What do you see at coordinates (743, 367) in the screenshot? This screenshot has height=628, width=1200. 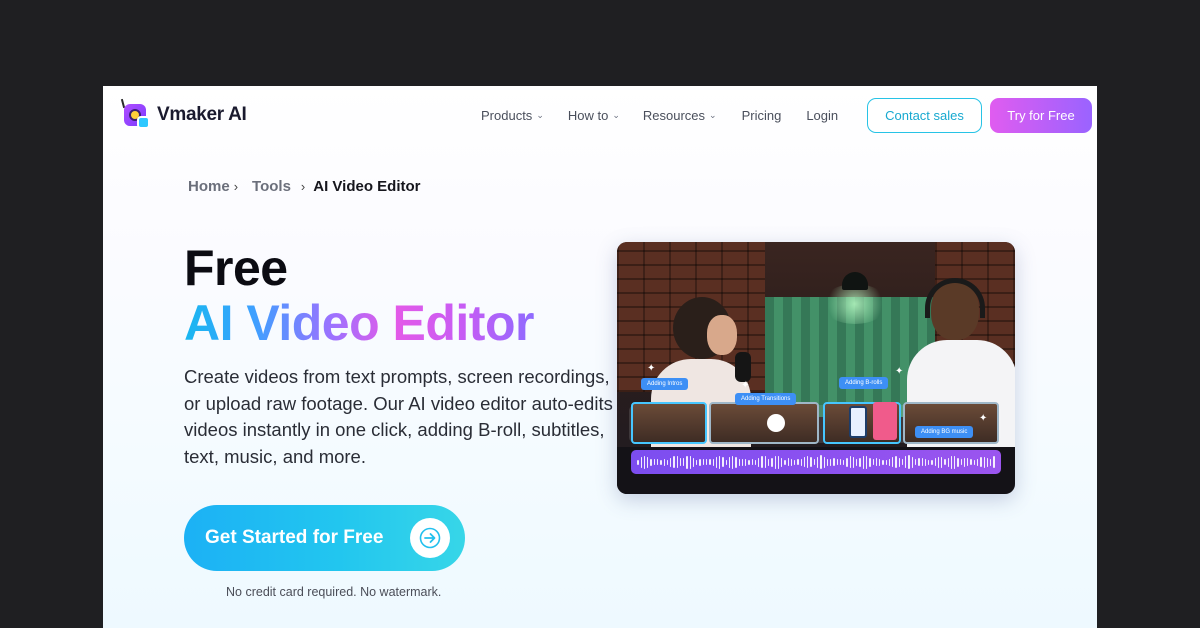 I see `microphone-icon` at bounding box center [743, 367].